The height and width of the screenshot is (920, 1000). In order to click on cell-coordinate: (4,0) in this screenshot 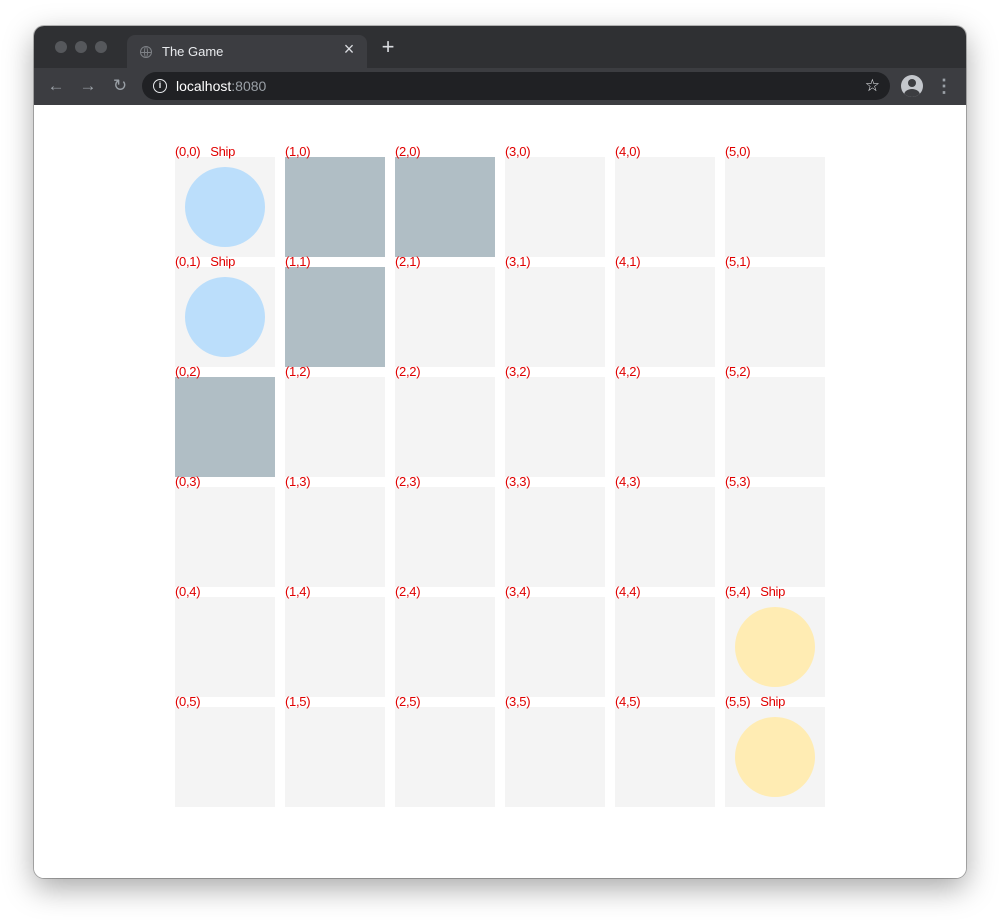, I will do `click(628, 151)`.